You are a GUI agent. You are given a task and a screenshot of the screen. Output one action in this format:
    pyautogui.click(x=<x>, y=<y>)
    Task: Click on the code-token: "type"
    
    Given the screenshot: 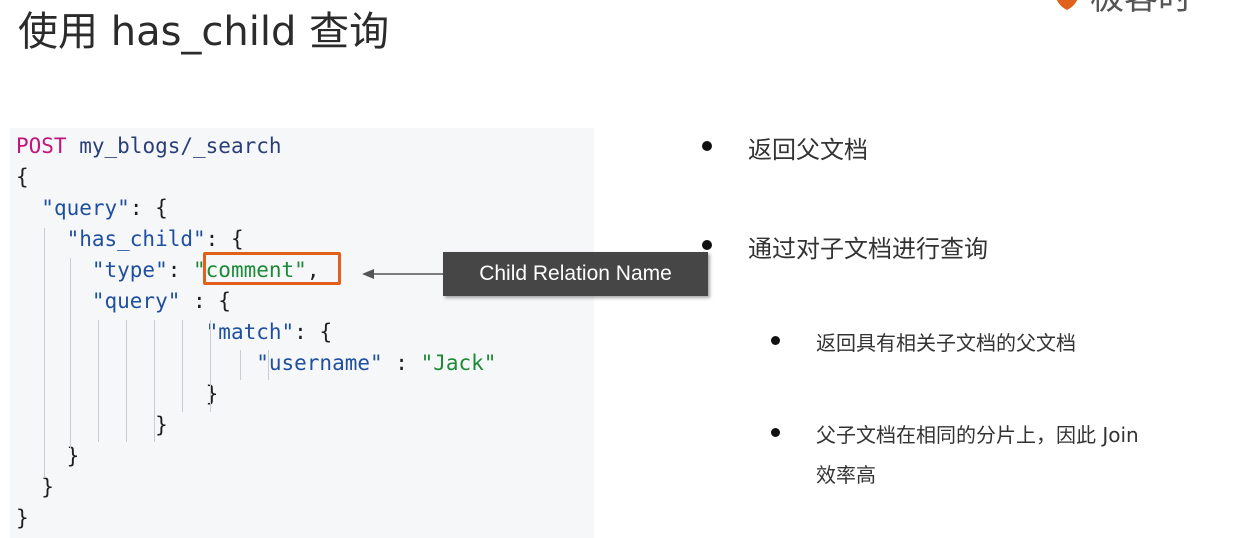 What is the action you would take?
    pyautogui.click(x=129, y=270)
    